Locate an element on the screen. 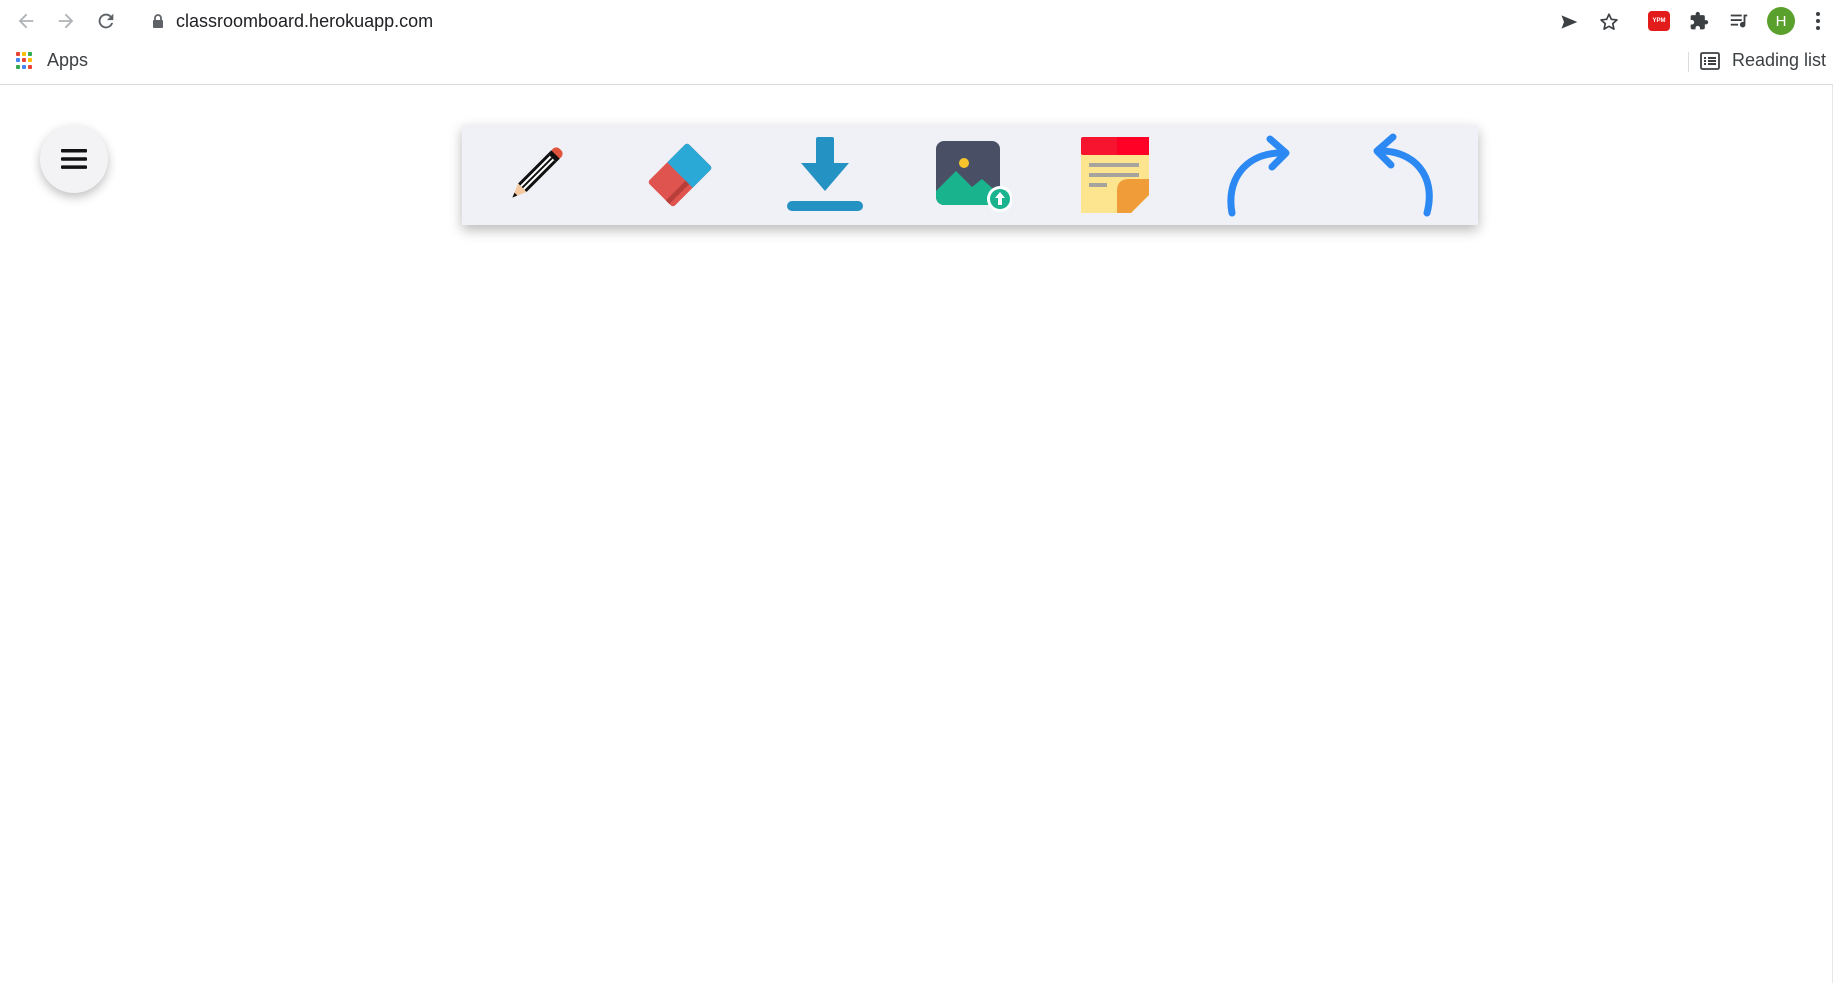 Image resolution: width=1833 pixels, height=983 pixels. bookmark-star-button is located at coordinates (1609, 22).